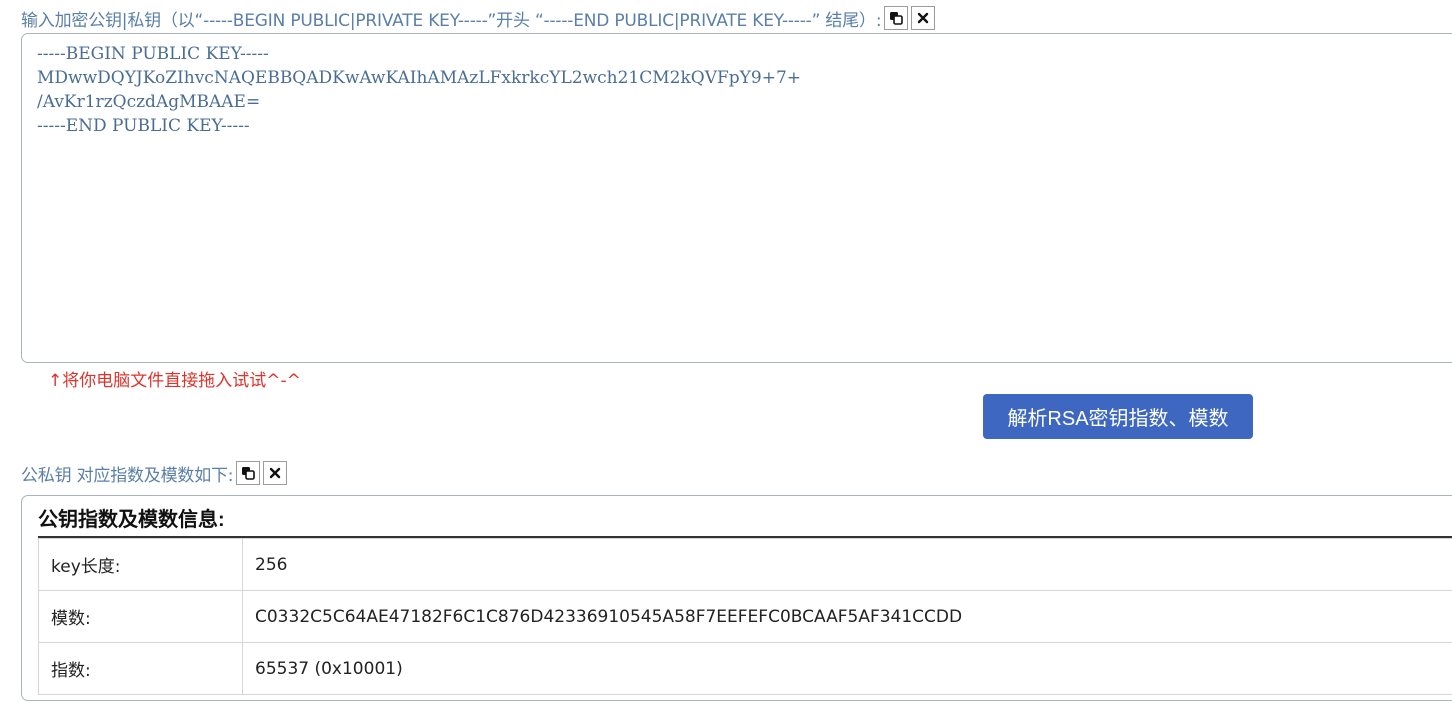  Describe the element at coordinates (140, 668) in the screenshot. I see `row-key: 指数:` at that location.